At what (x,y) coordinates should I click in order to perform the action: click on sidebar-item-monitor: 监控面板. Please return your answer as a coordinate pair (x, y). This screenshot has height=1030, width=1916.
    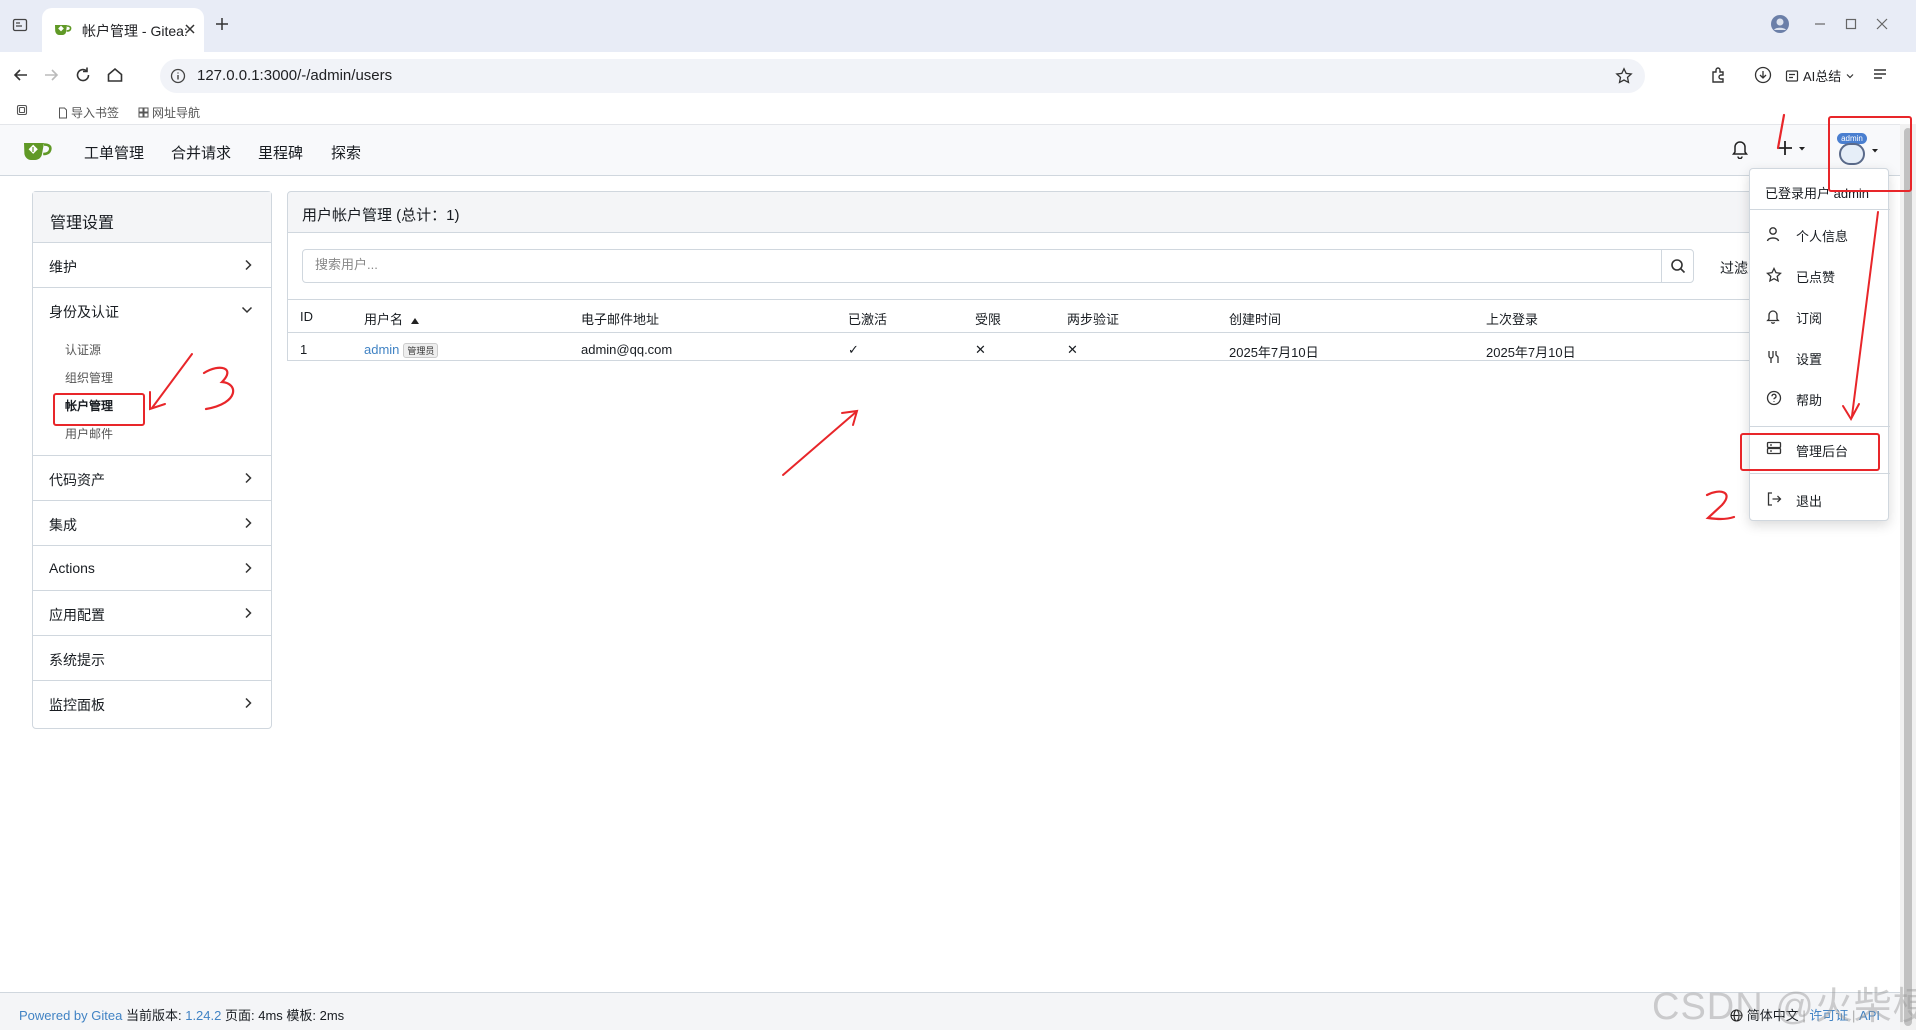
    Looking at the image, I should click on (152, 703).